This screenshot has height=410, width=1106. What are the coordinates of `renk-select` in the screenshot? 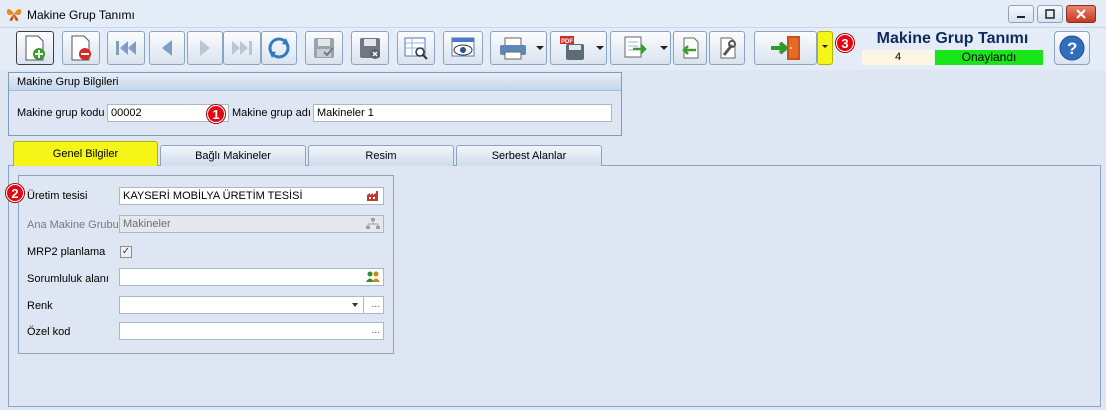 It's located at (241, 305).